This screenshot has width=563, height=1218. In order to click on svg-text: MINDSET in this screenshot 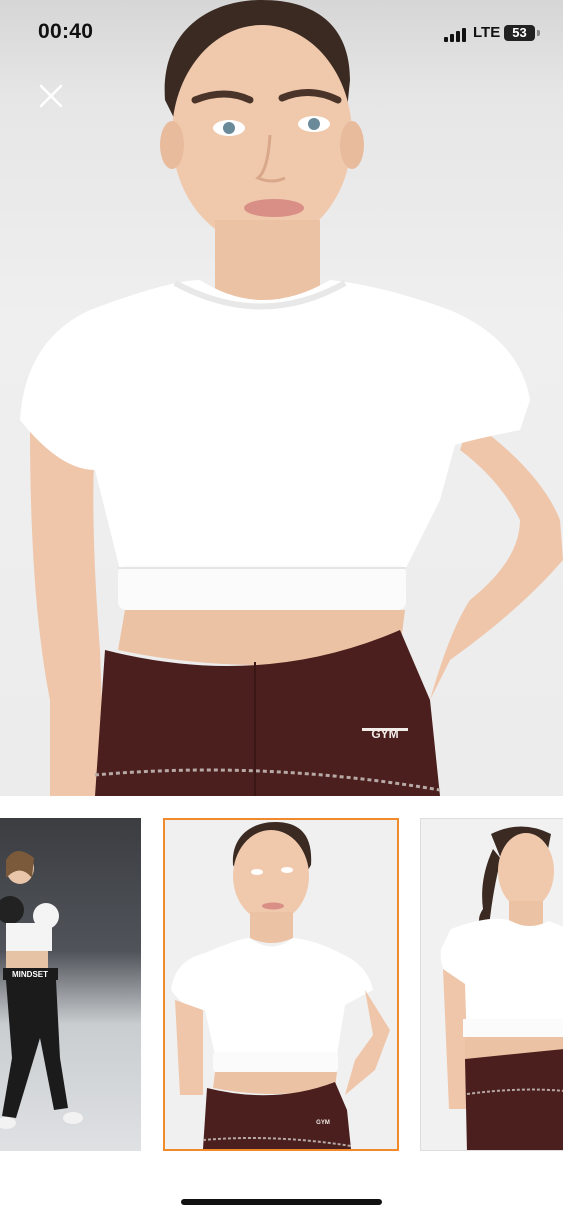, I will do `click(30, 974)`.